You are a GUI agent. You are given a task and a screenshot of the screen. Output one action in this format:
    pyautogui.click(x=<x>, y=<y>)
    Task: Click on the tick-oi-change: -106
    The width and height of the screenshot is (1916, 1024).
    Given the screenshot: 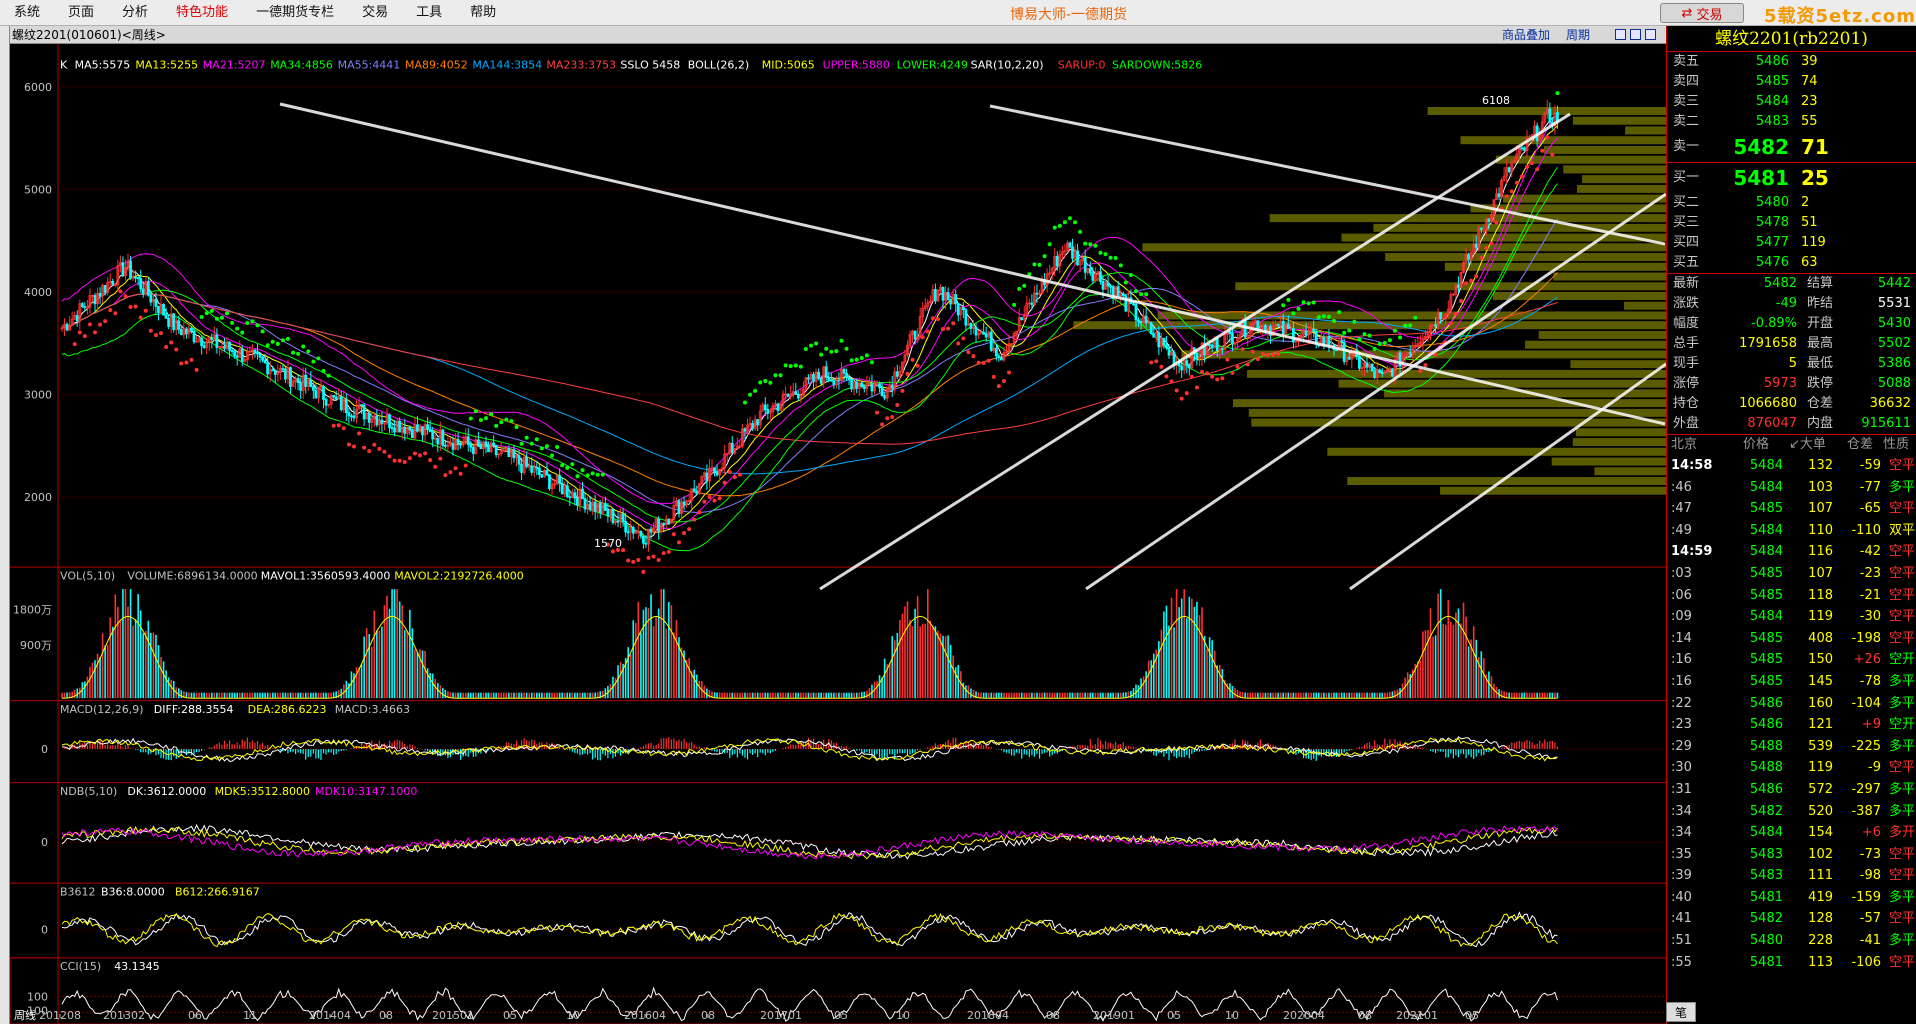 What is the action you would take?
    pyautogui.click(x=1866, y=962)
    